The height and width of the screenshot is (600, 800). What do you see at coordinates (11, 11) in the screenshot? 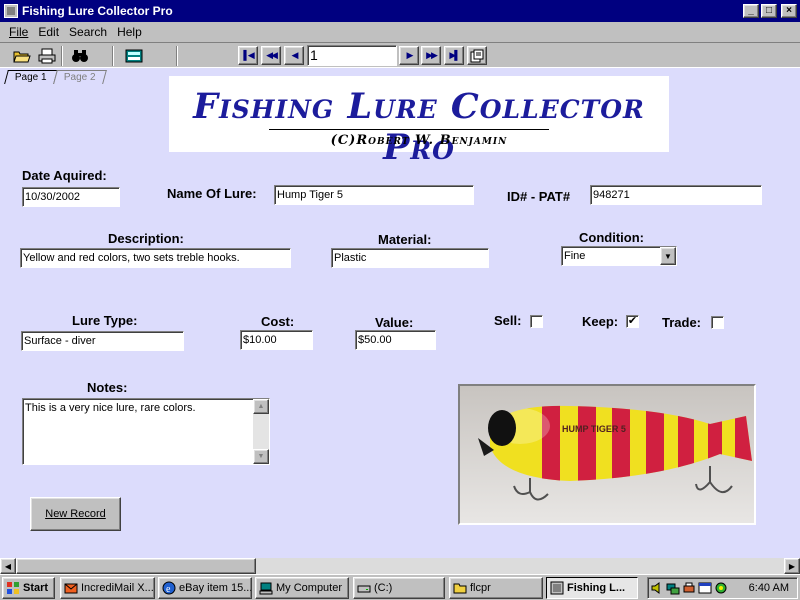
I see `app-icon` at bounding box center [11, 11].